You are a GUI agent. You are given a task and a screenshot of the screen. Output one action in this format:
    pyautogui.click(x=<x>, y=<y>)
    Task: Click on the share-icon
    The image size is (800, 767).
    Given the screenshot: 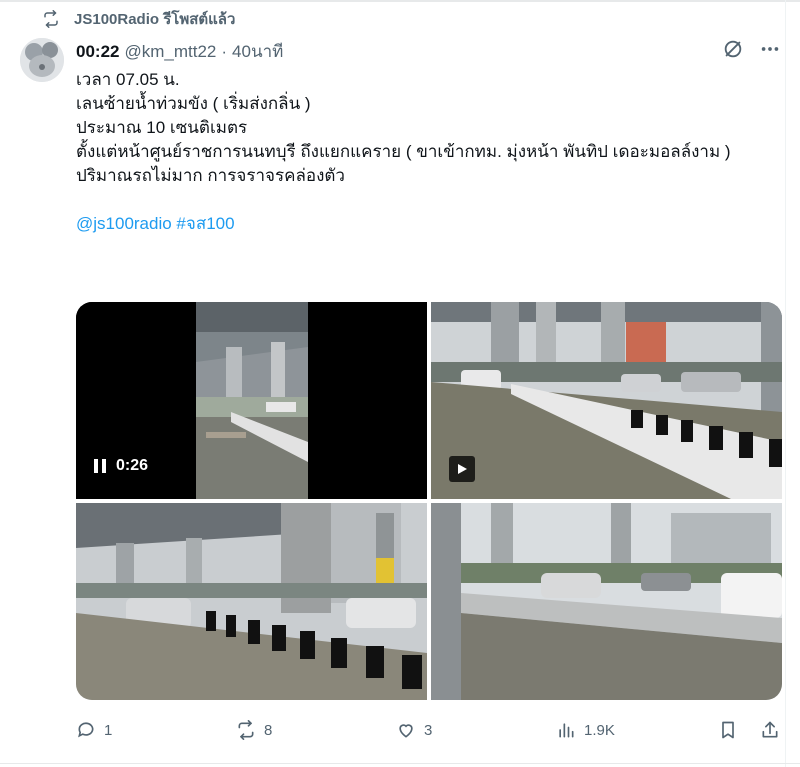 What is the action you would take?
    pyautogui.click(x=770, y=729)
    